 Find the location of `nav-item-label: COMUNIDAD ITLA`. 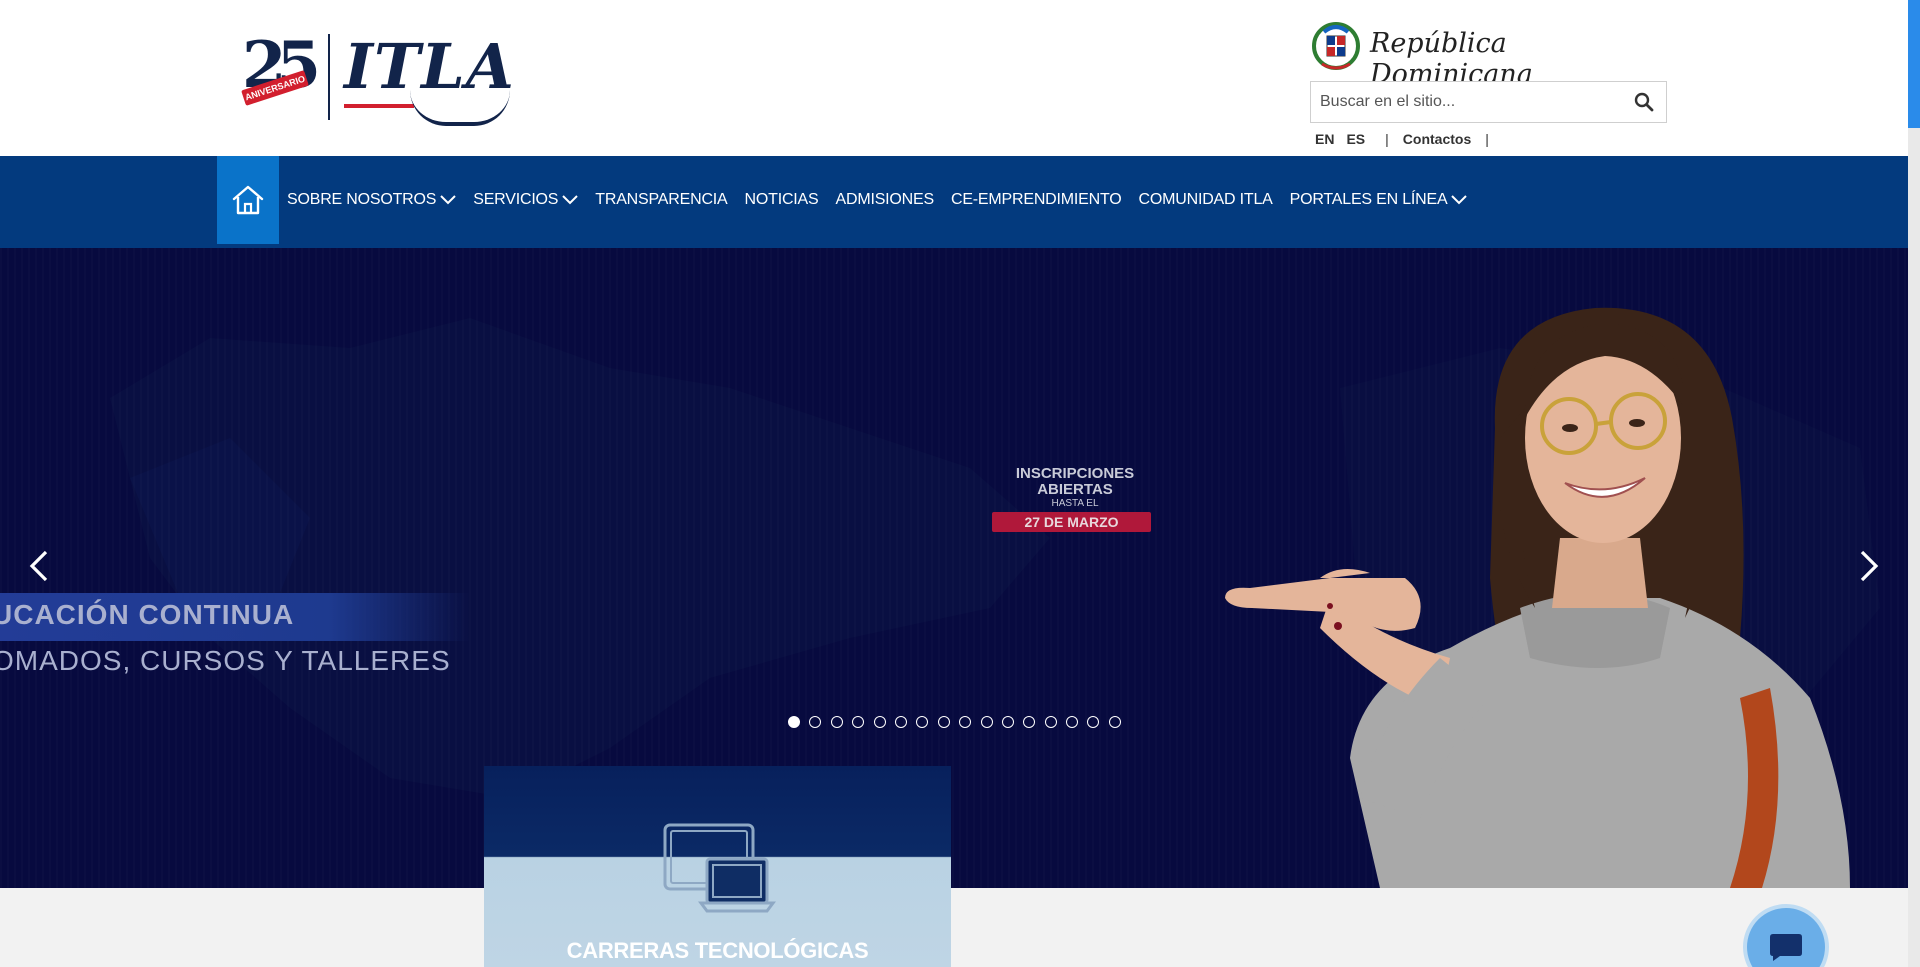

nav-item-label: COMUNIDAD ITLA is located at coordinates (1205, 199).